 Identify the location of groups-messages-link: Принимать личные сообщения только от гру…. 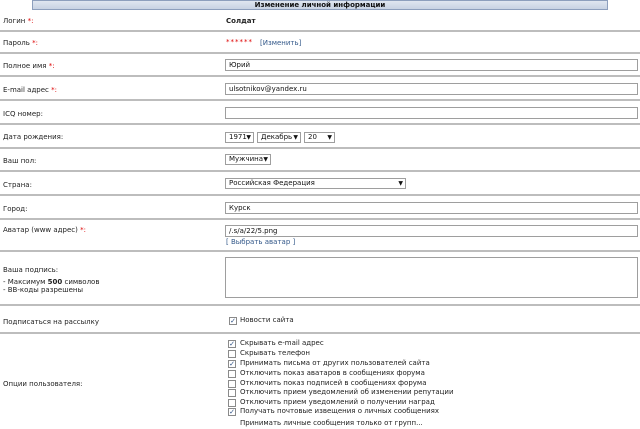
(331, 423).